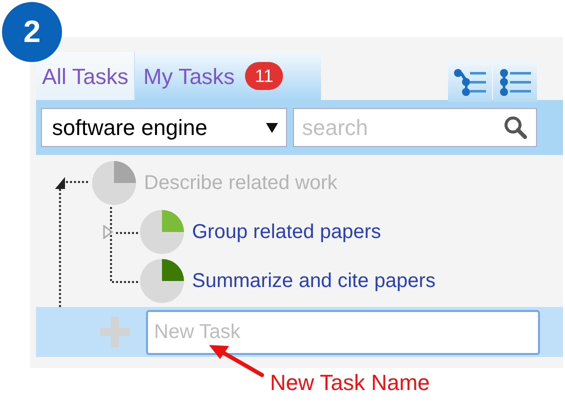 The height and width of the screenshot is (415, 565). Describe the element at coordinates (130, 128) in the screenshot. I see `dropdown-value: software engine` at that location.